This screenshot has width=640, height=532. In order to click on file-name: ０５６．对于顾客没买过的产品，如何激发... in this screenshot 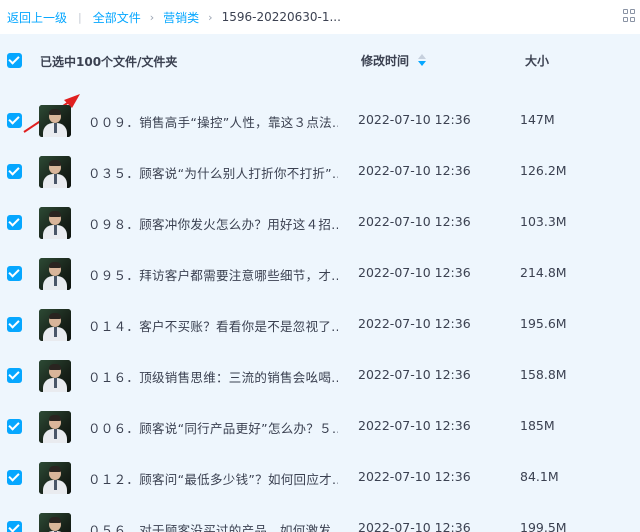, I will do `click(213, 526)`.